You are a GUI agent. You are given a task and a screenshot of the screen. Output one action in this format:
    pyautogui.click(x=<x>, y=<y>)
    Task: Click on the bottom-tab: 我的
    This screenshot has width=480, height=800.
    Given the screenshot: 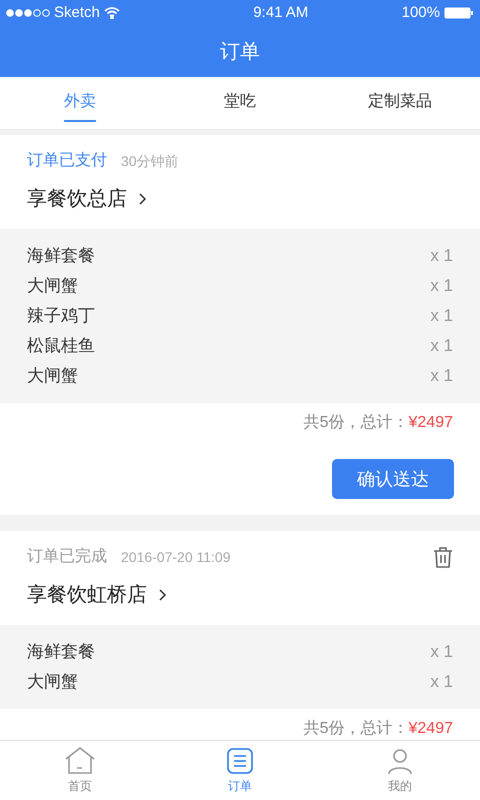 What is the action you would take?
    pyautogui.click(x=400, y=770)
    